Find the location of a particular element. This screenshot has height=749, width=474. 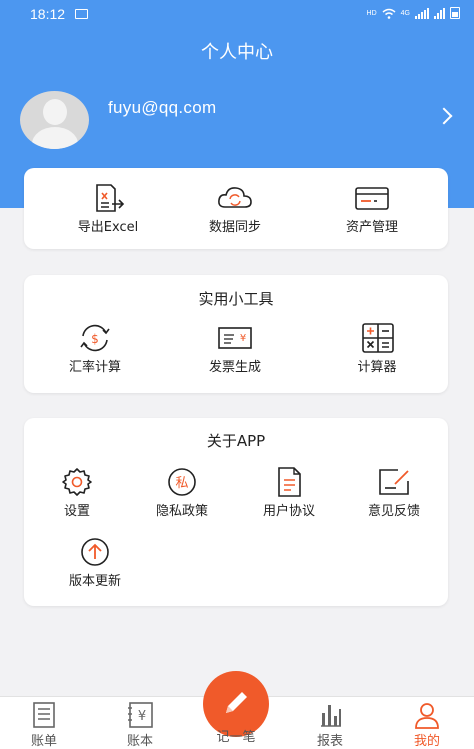

asset-management-button: 资产管理 is located at coordinates (372, 208).